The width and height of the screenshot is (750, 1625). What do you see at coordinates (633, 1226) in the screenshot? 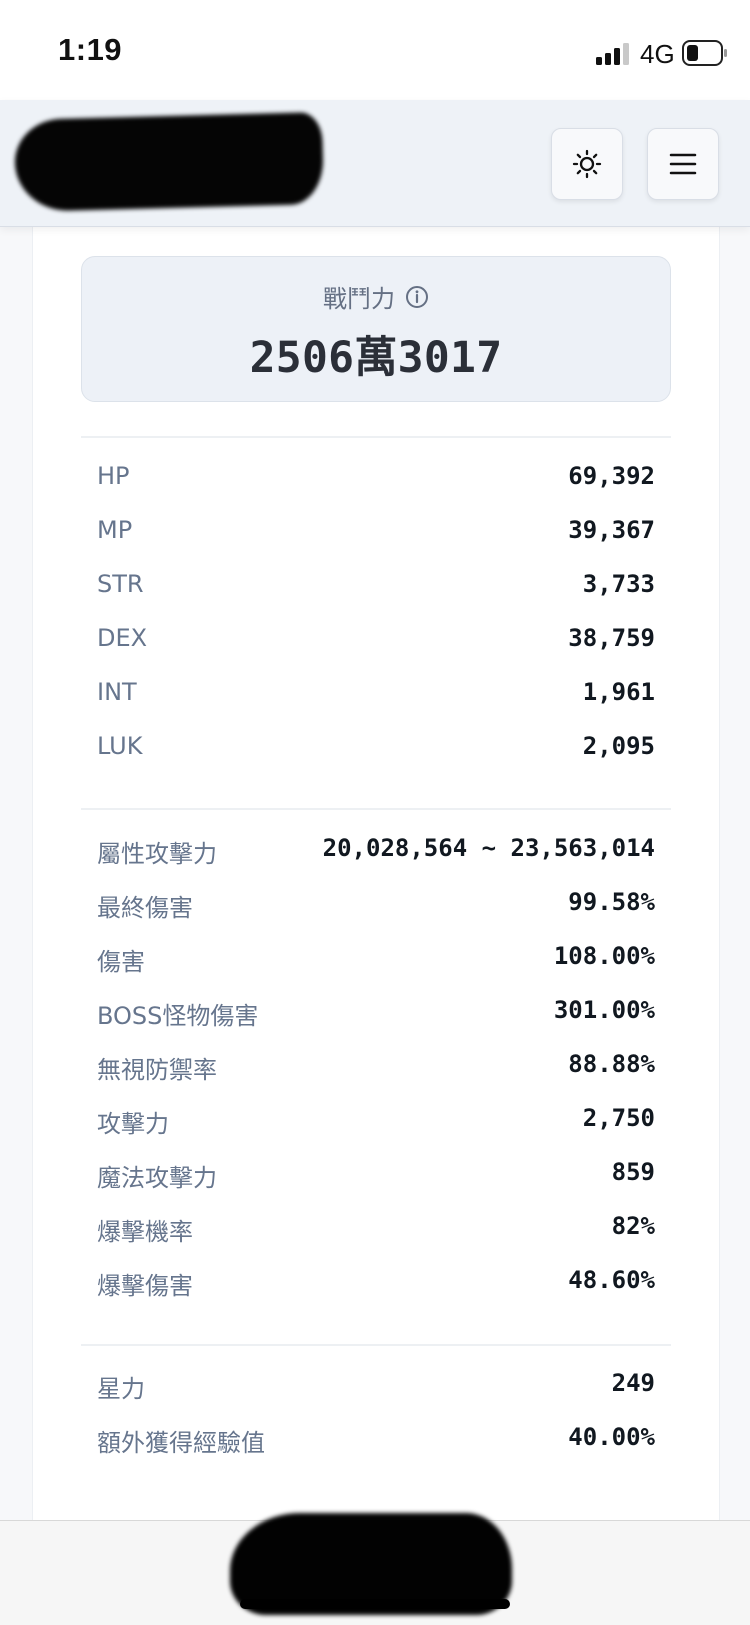
I see `stat-value: 82%` at bounding box center [633, 1226].